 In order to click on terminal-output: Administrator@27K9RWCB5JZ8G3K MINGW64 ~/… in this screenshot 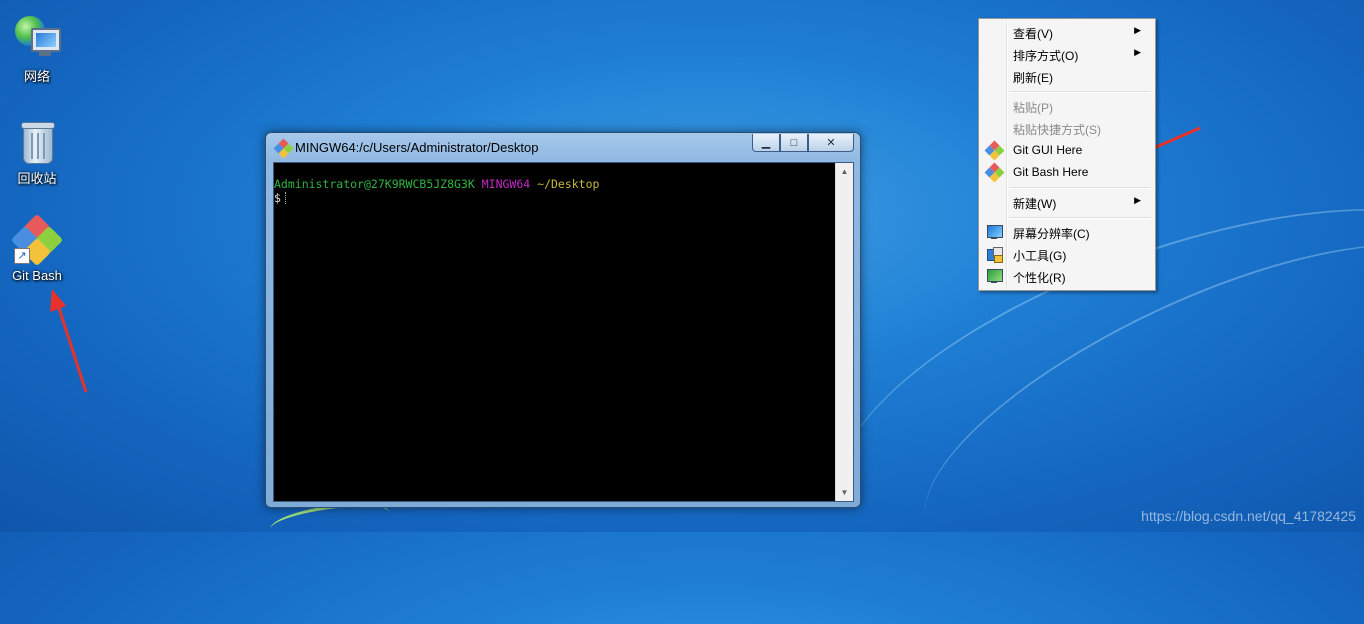, I will do `click(436, 191)`.